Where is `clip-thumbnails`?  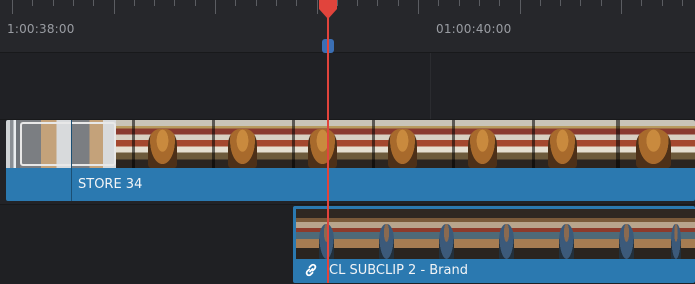
clip-thumbnails is located at coordinates (495, 234).